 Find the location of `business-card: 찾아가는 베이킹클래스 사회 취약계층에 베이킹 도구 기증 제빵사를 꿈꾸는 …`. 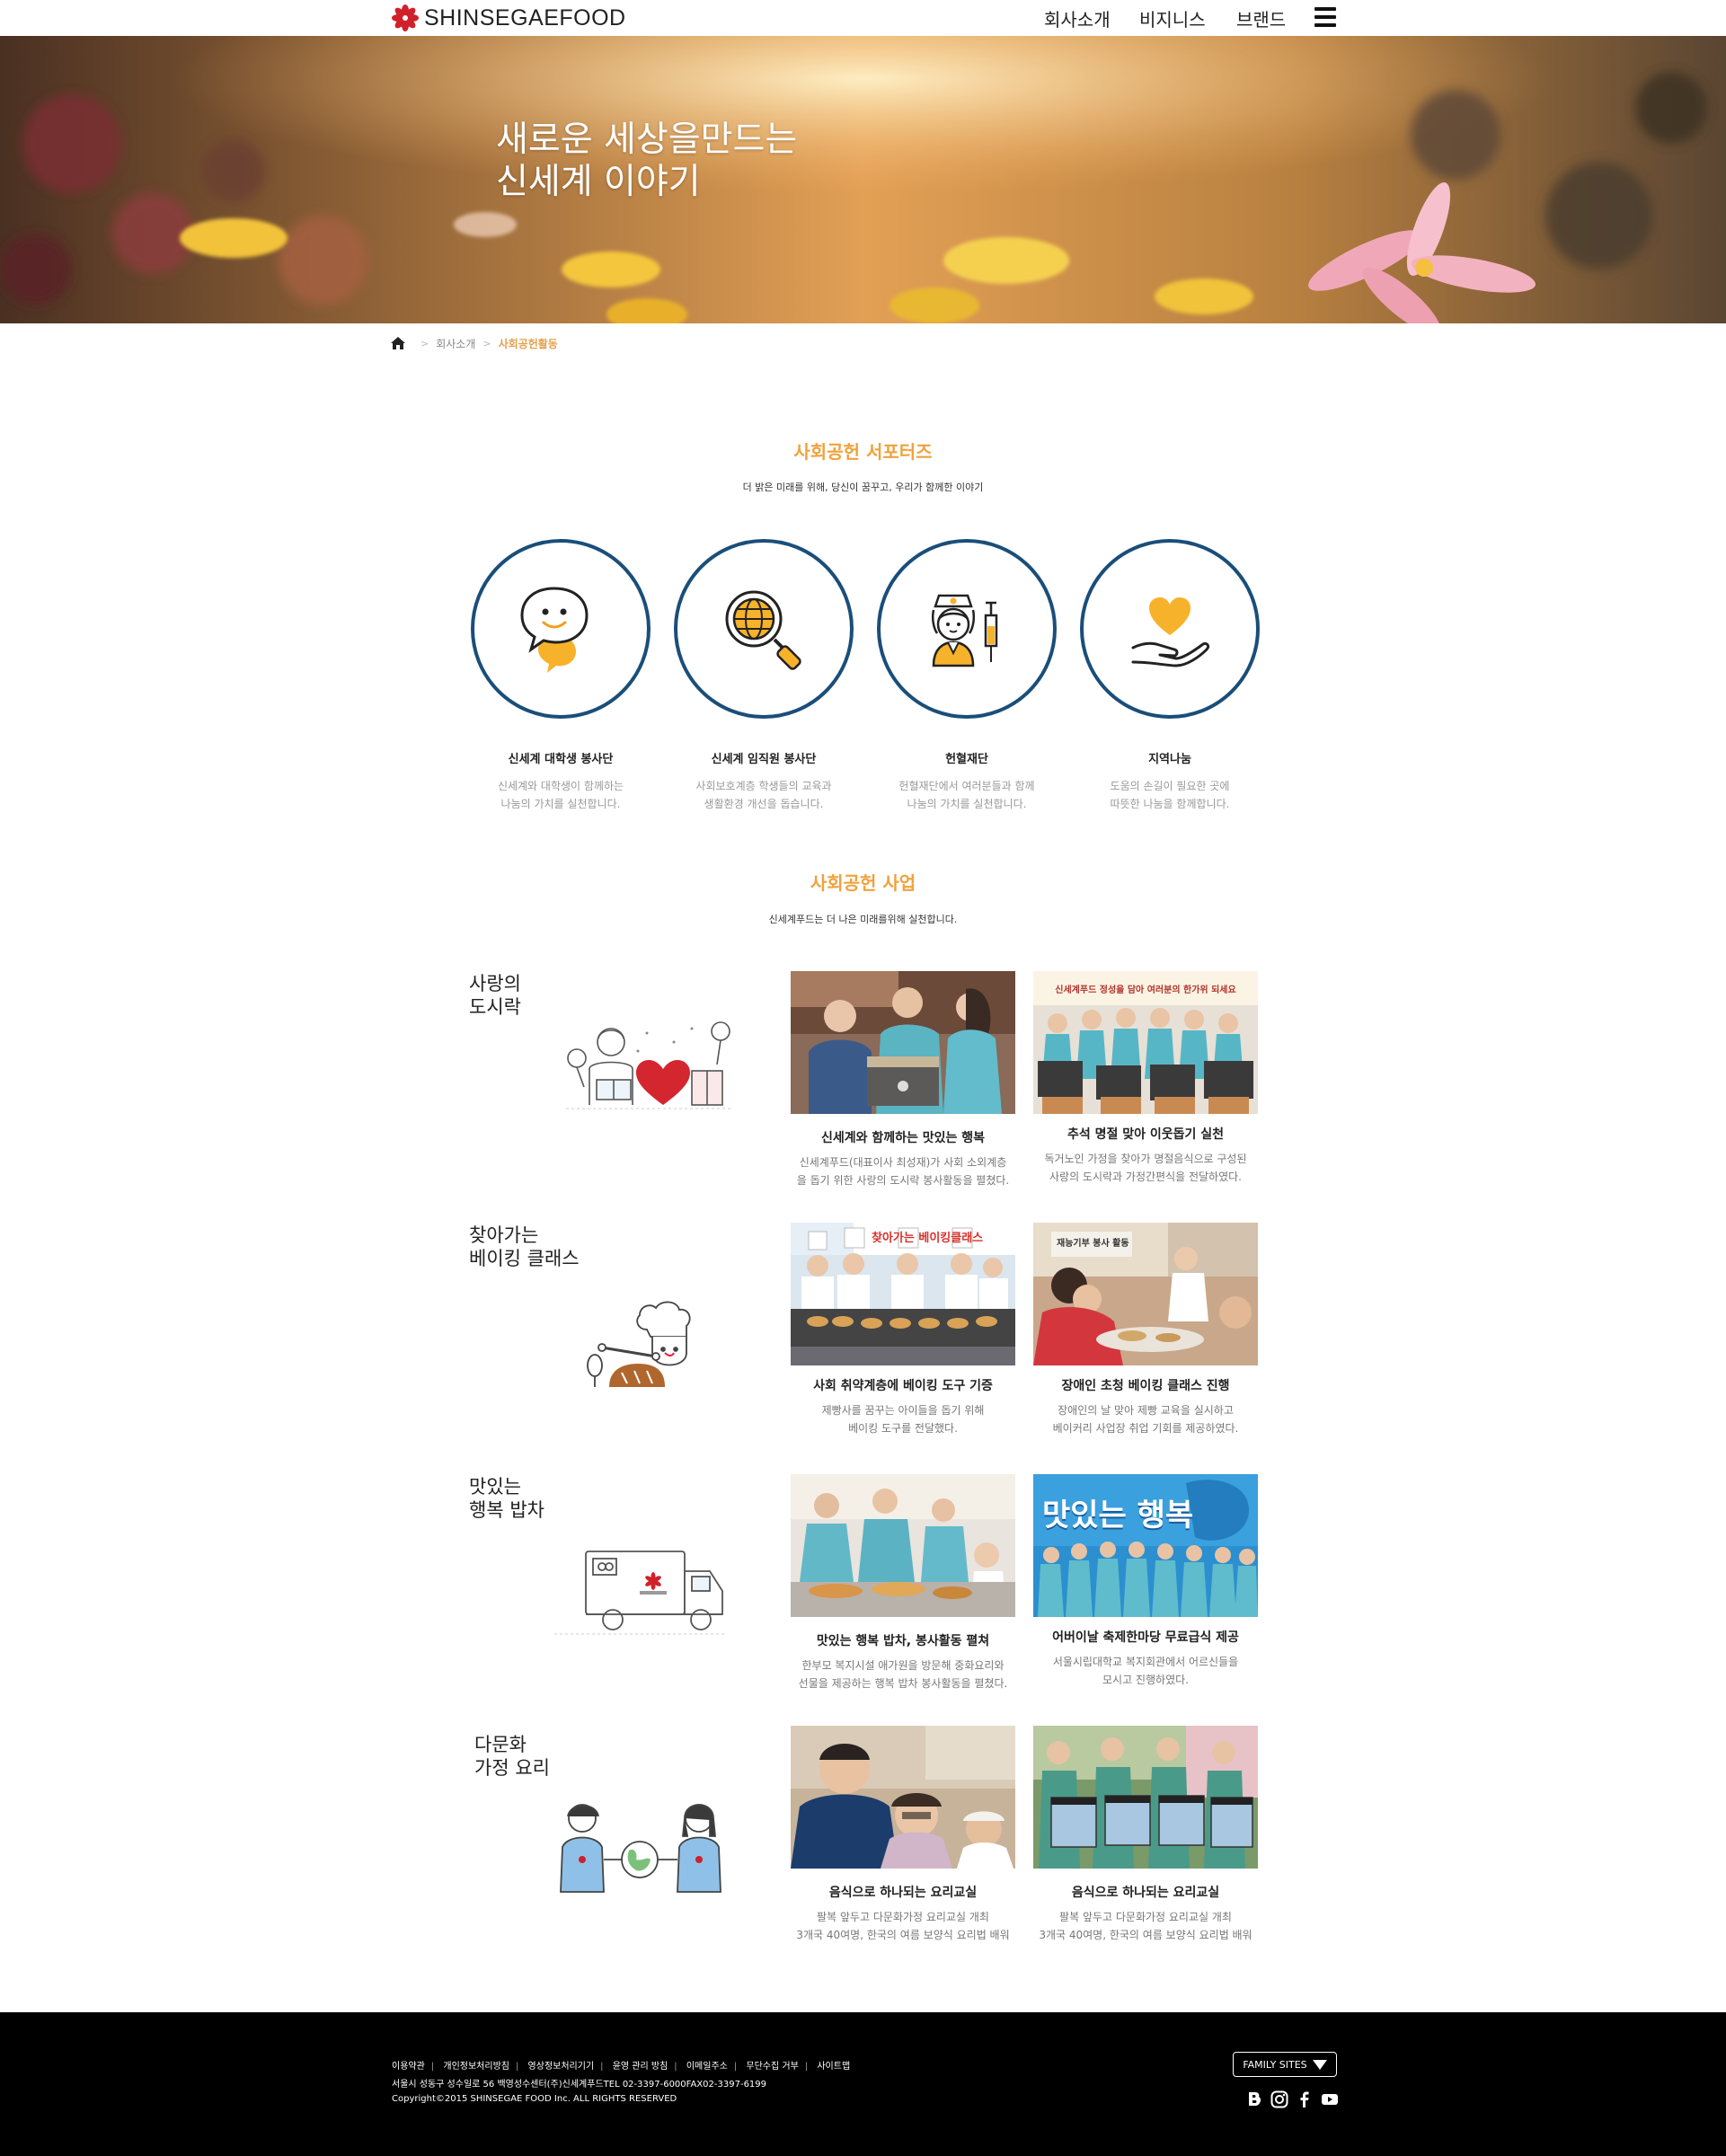

business-card: 찾아가는 베이킹클래스 사회 취약계층에 베이킹 도구 기증 제빵사를 꿈꾸는 … is located at coordinates (903, 1330).